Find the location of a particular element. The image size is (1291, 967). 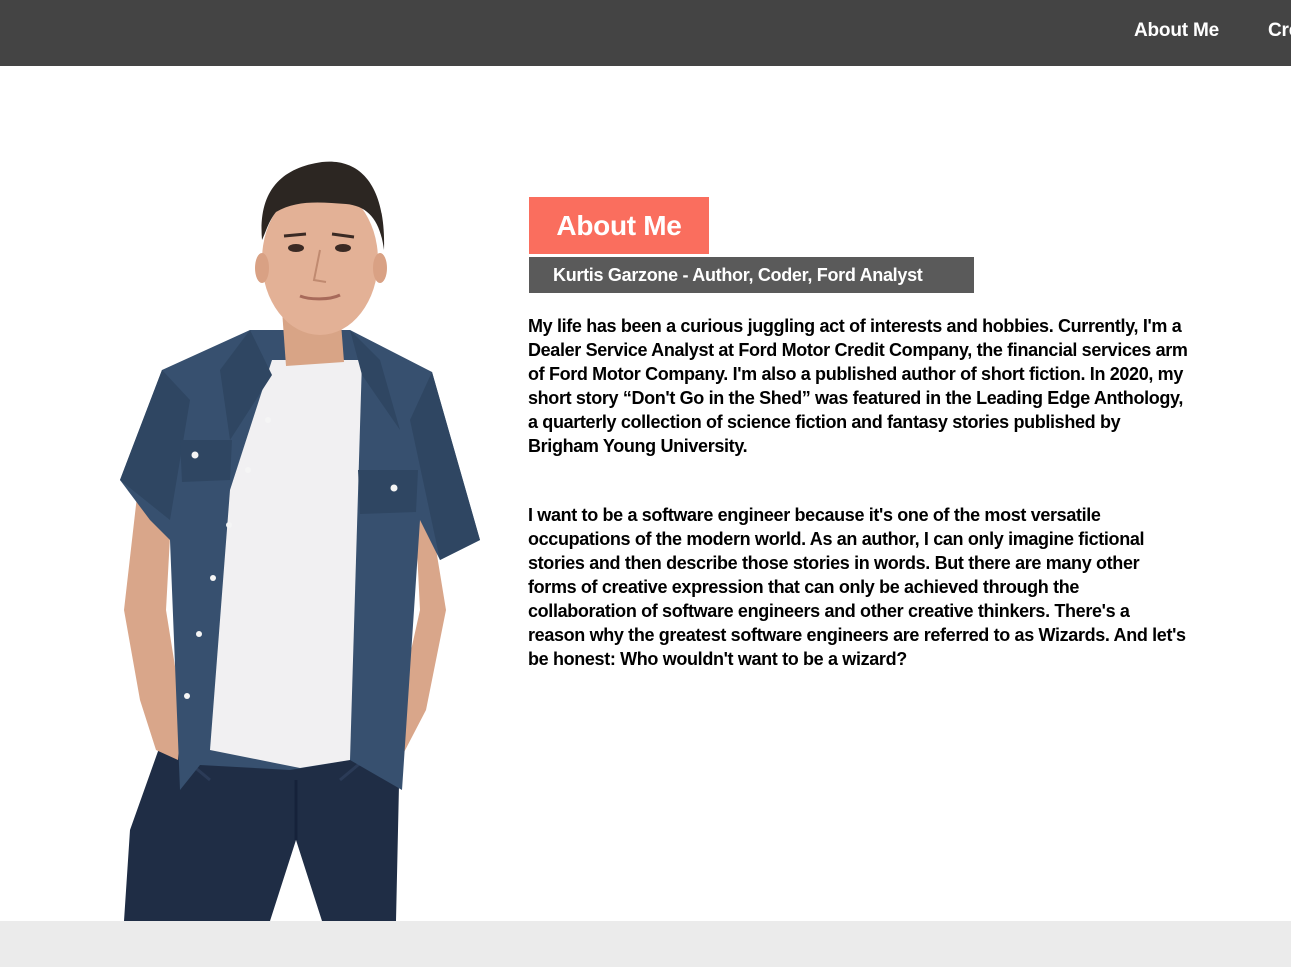

footer-bar is located at coordinates (645, 944).